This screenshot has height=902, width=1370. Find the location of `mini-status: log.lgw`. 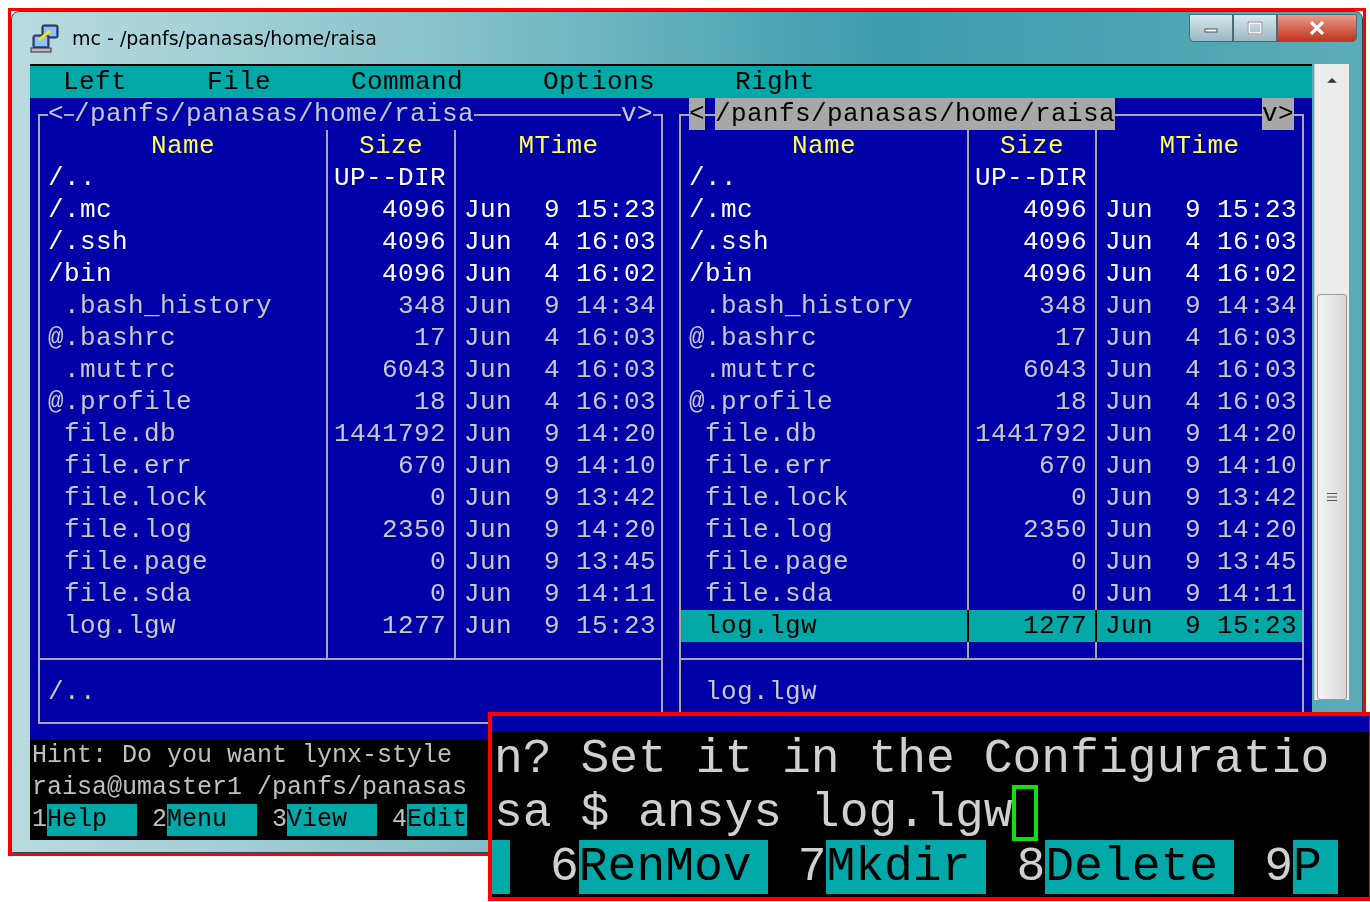

mini-status: log.lgw is located at coordinates (761, 692).